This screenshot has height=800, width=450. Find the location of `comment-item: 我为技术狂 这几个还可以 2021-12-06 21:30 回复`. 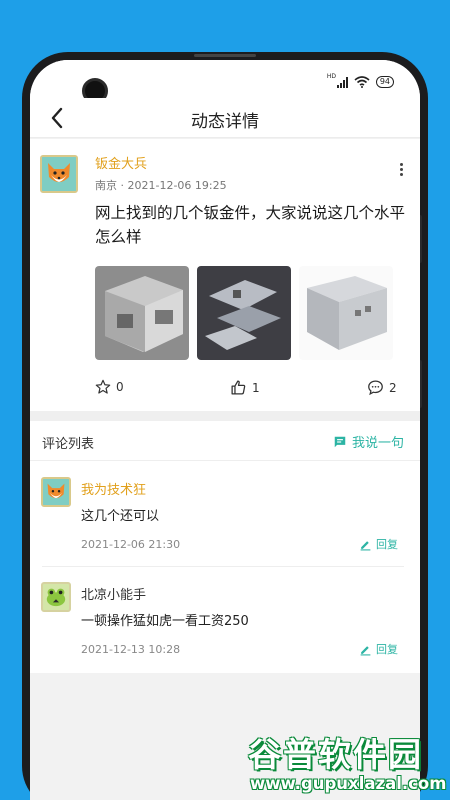

comment-item: 我为技术狂 这几个还可以 2021-12-06 21:30 回复 is located at coordinates (225, 514).